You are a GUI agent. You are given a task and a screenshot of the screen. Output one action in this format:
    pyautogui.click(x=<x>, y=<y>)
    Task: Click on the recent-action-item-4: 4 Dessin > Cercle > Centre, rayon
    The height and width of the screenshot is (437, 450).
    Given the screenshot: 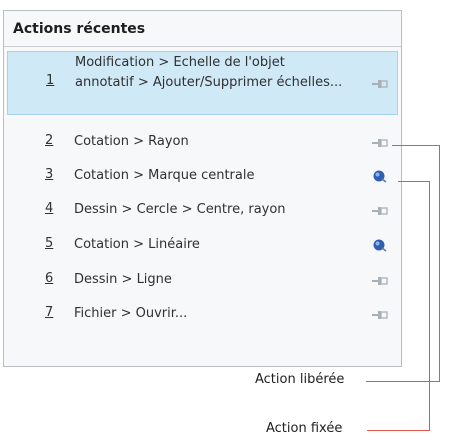 What is the action you would take?
    pyautogui.click(x=202, y=210)
    